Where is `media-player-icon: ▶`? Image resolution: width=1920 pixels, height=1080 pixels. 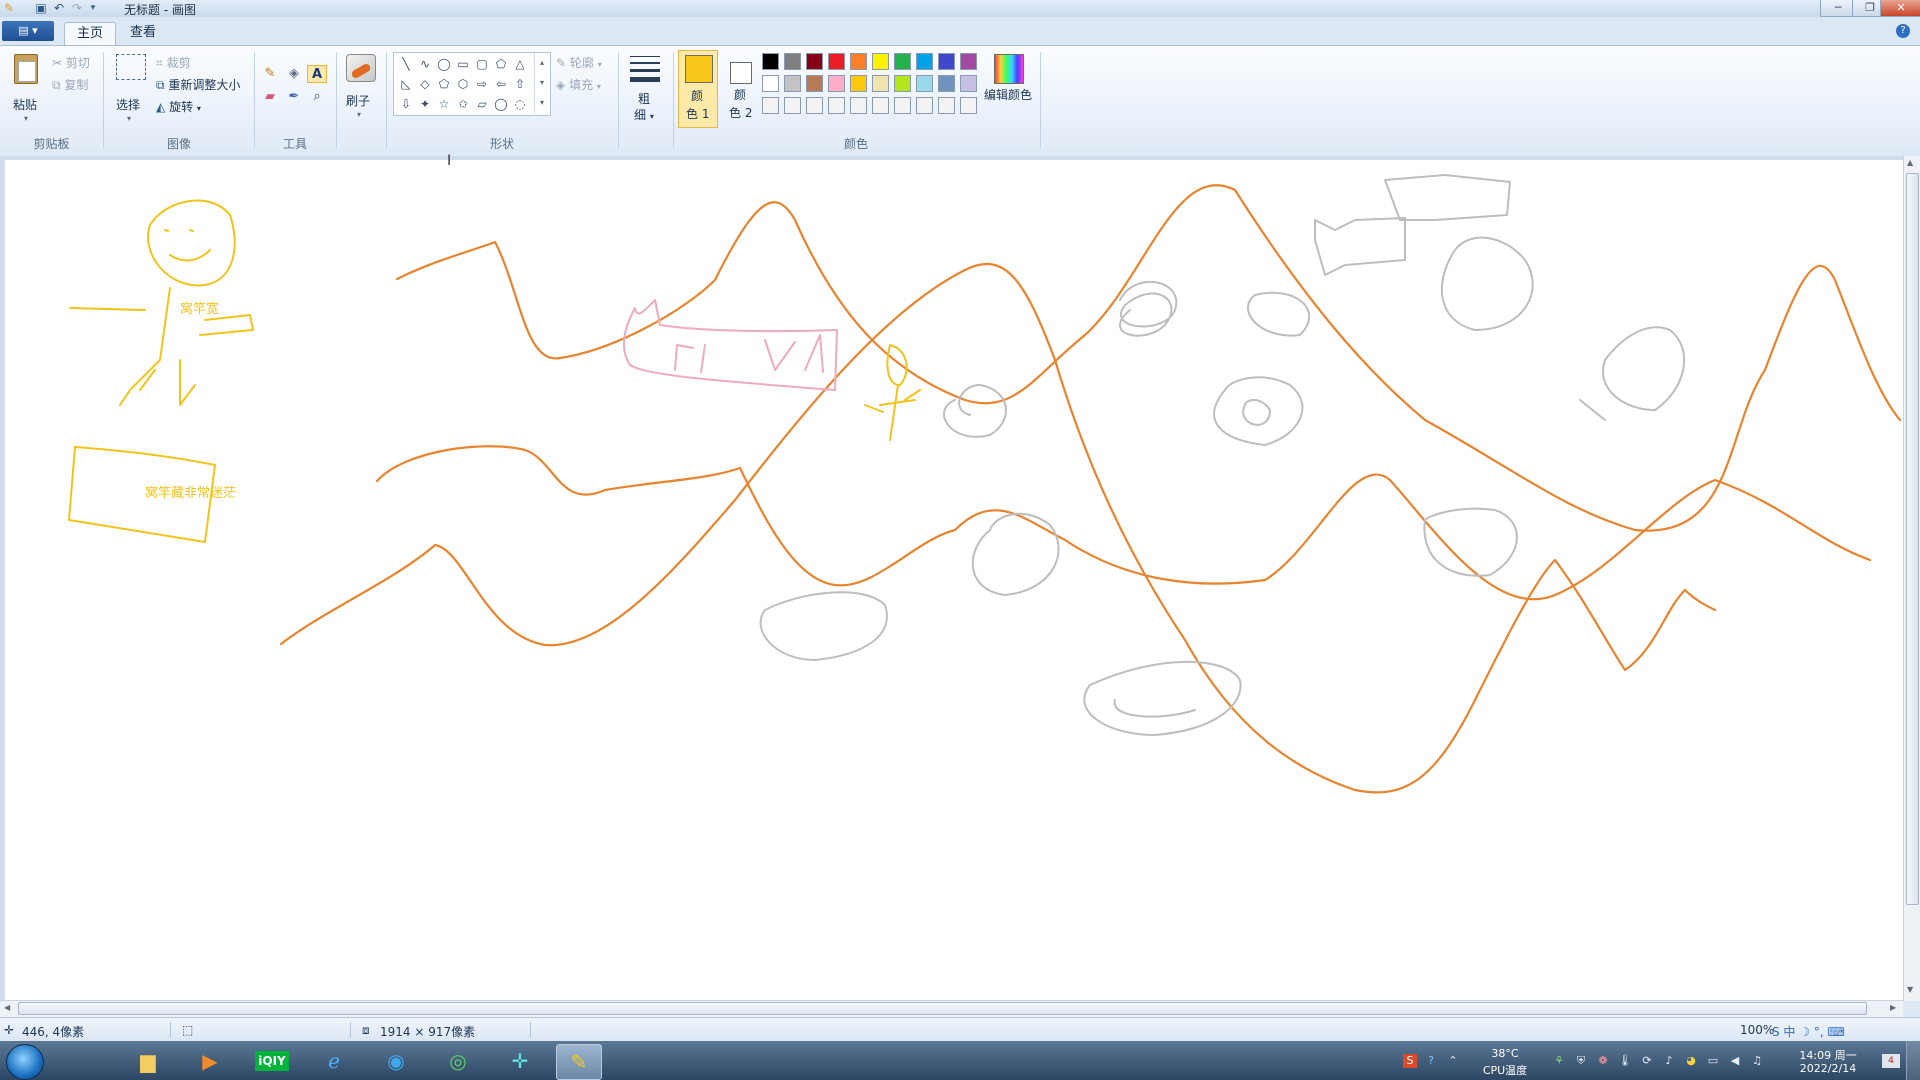 media-player-icon: ▶ is located at coordinates (210, 1061).